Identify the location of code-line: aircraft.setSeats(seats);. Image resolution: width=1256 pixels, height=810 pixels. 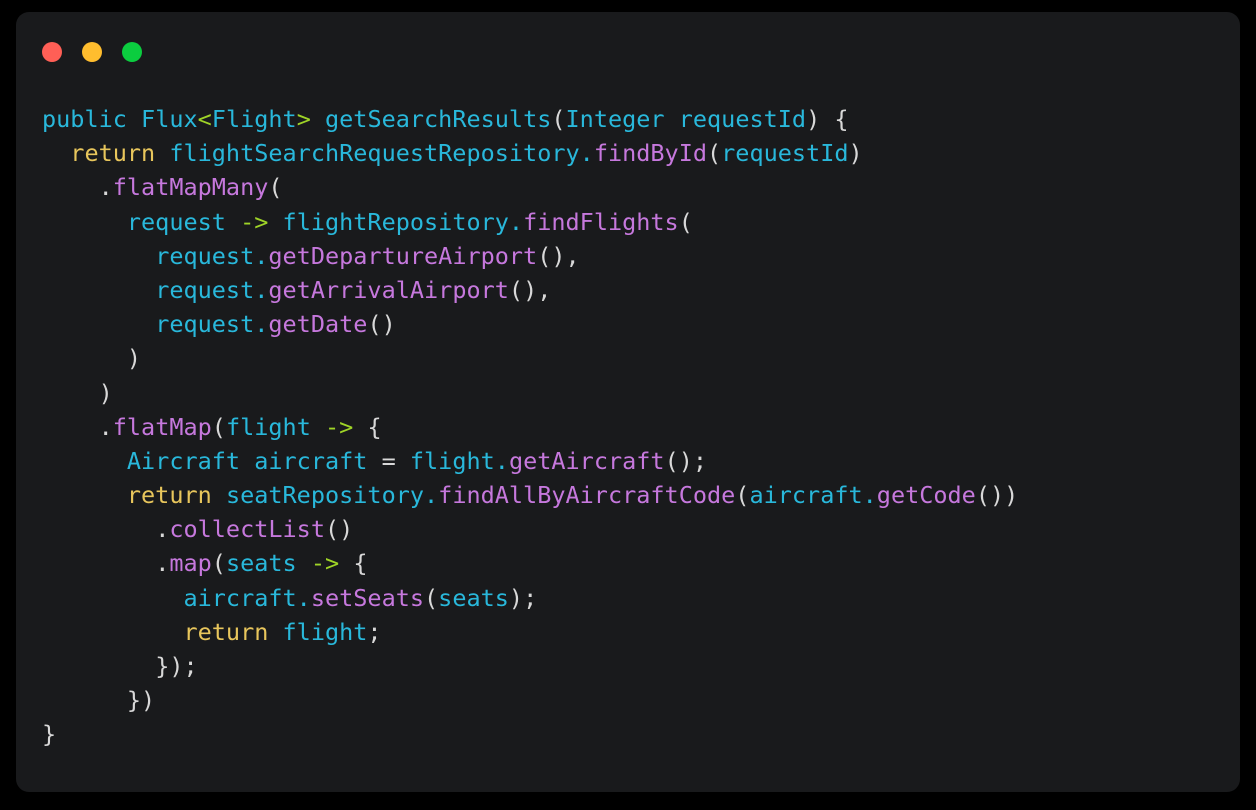
(631, 598).